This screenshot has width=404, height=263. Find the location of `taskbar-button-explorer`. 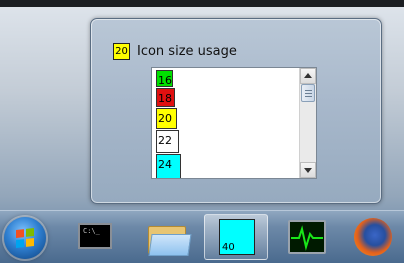

taskbar-button-explorer is located at coordinates (165, 237).